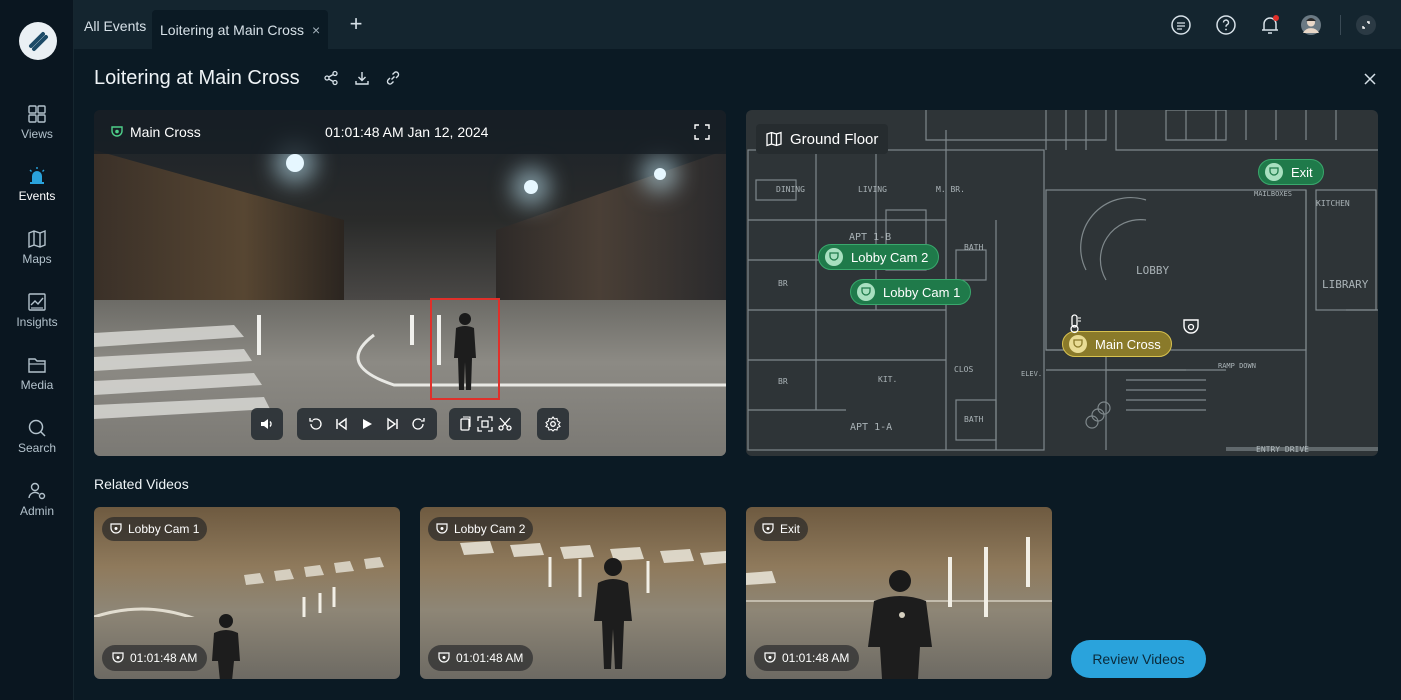  I want to click on copy-icon, so click(465, 424).